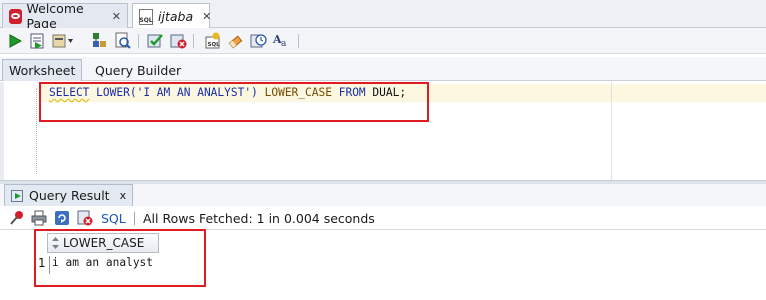 This screenshot has width=766, height=300. I want to click on svg-text: SQL, so click(214, 45).